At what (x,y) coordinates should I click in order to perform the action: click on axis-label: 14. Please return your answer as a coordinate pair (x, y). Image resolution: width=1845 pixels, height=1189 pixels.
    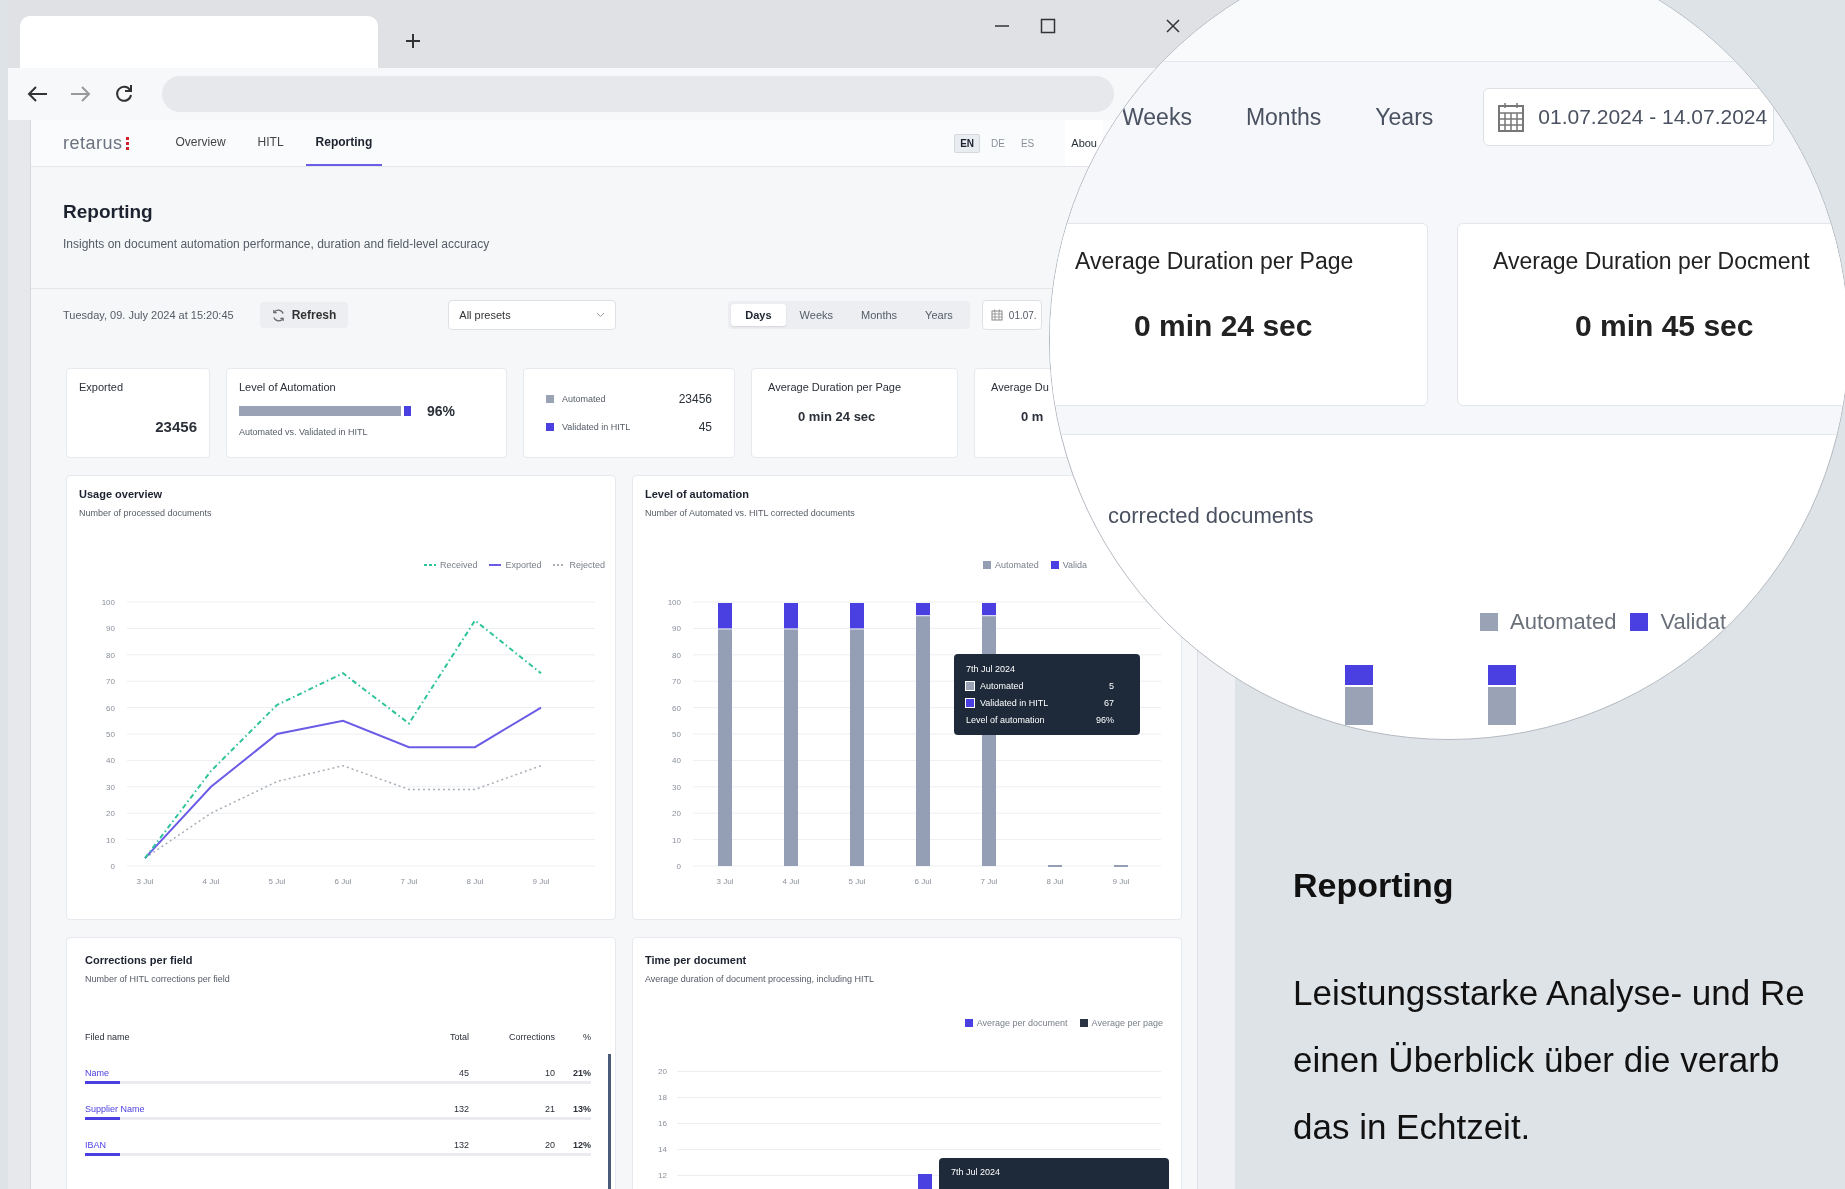
    Looking at the image, I should click on (662, 1149).